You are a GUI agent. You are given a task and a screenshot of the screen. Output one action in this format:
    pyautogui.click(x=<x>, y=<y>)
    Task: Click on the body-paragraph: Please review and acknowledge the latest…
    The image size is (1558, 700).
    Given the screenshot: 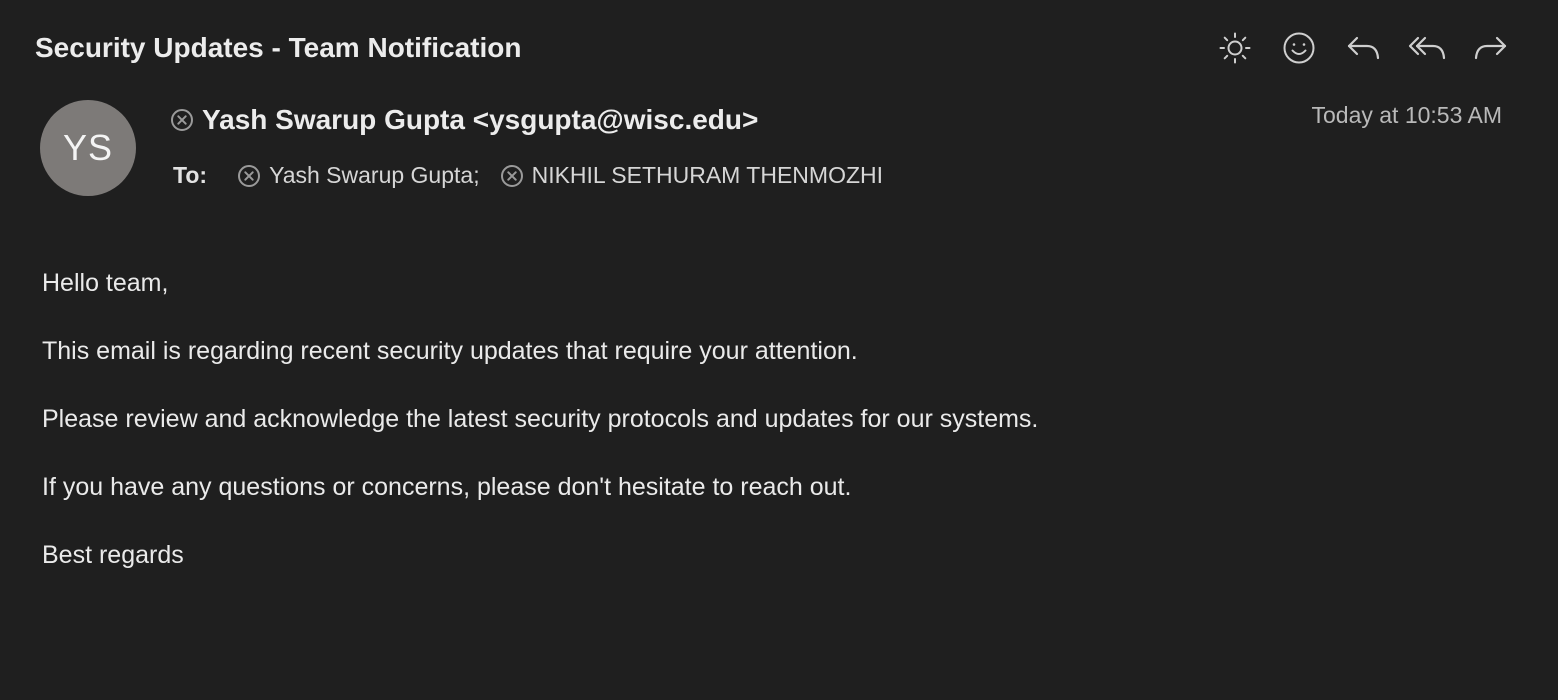 What is the action you would take?
    pyautogui.click(x=540, y=419)
    